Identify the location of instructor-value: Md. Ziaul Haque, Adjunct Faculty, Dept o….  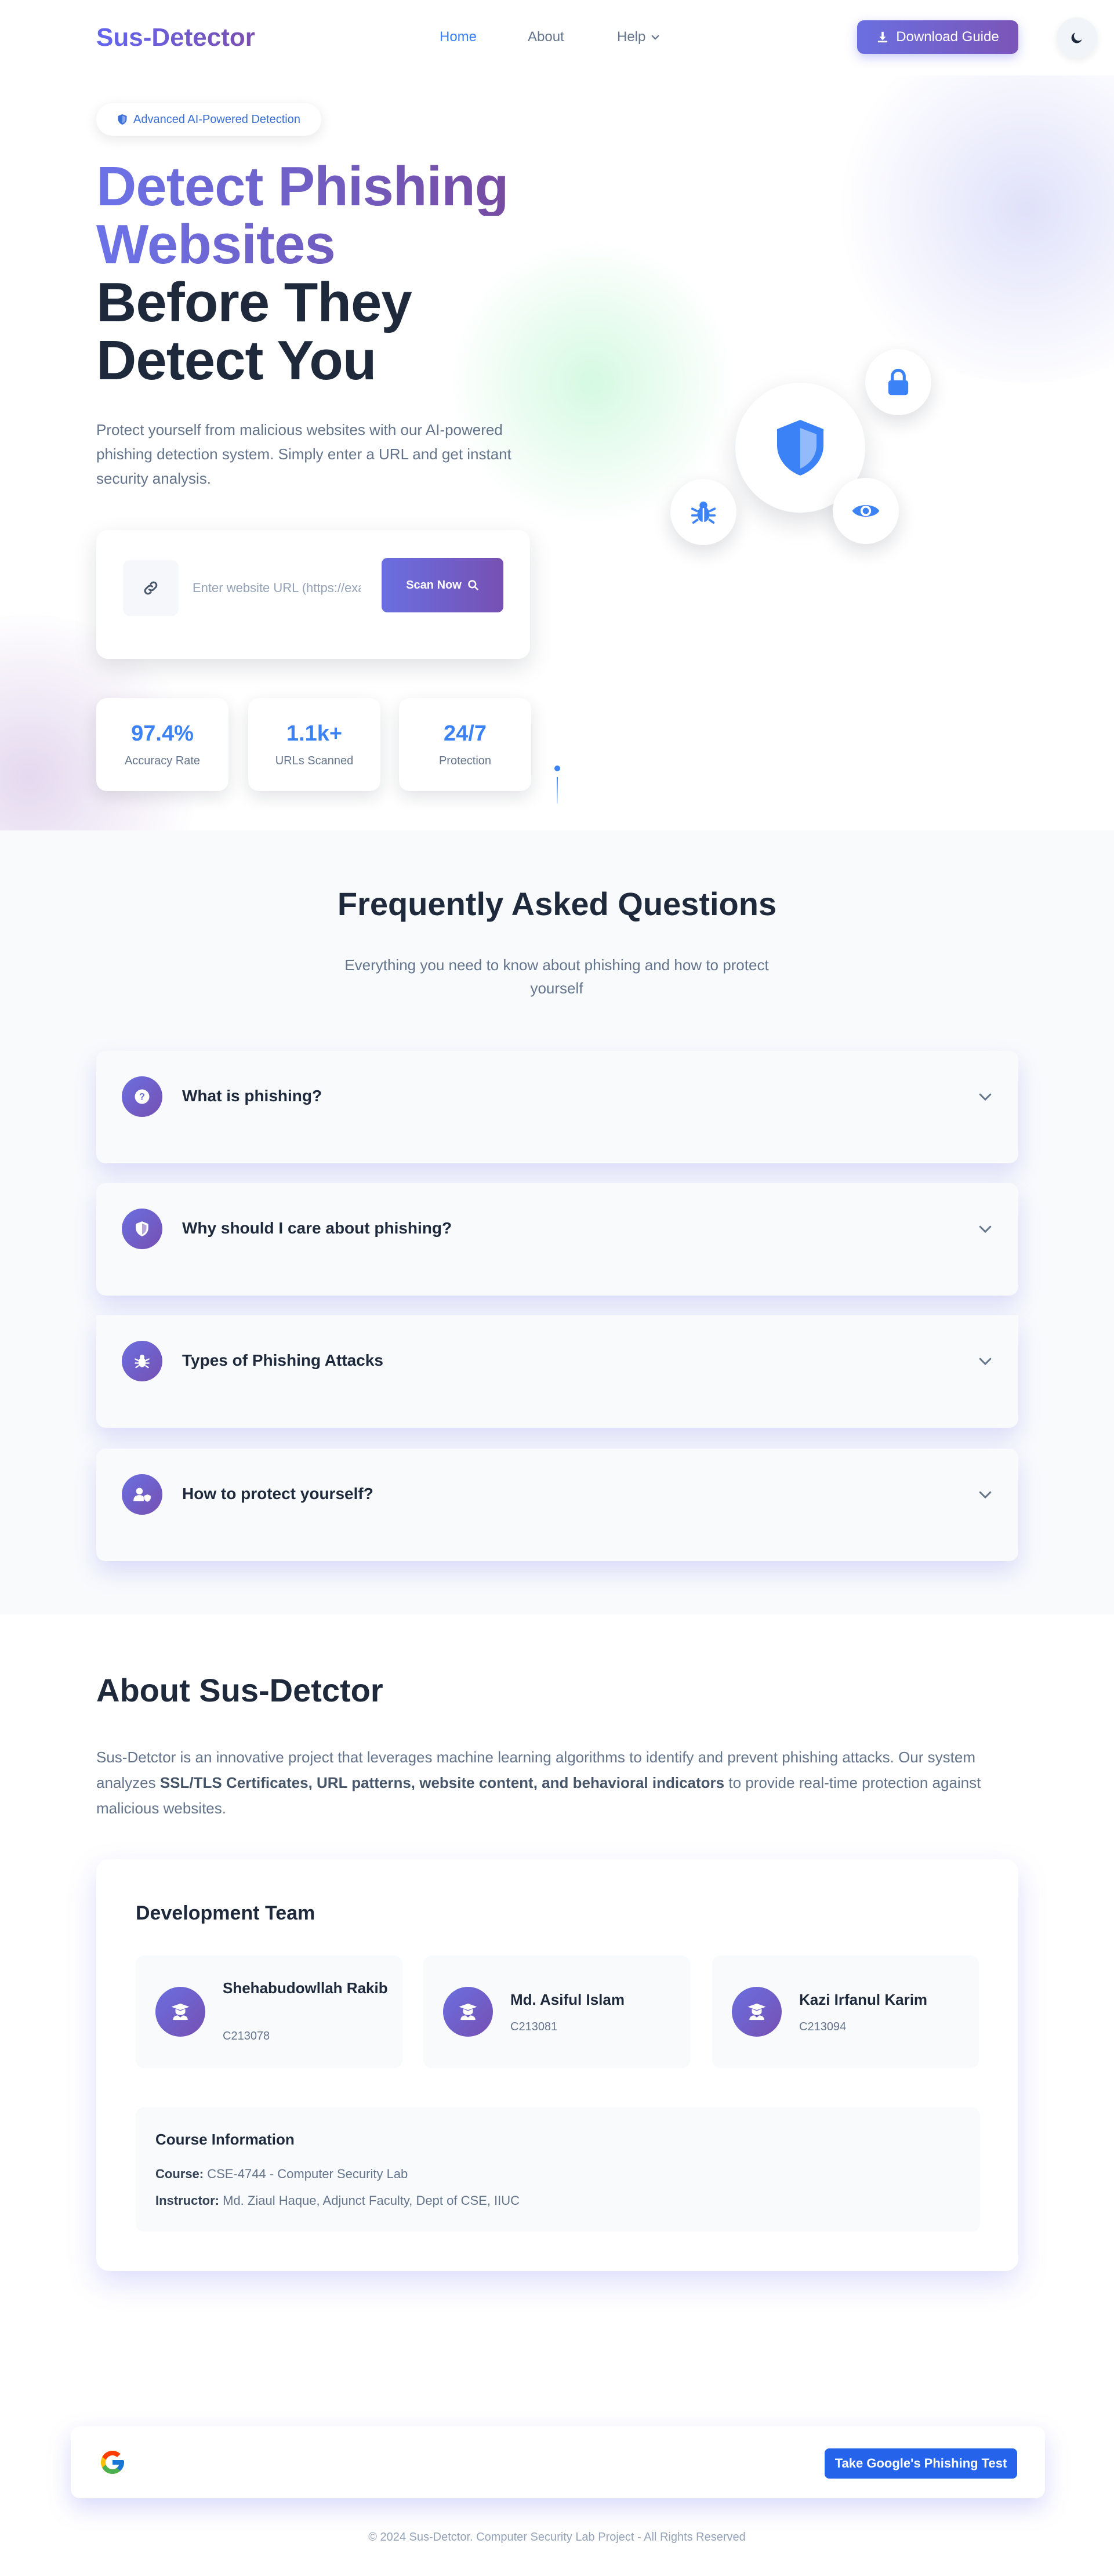
(369, 2200).